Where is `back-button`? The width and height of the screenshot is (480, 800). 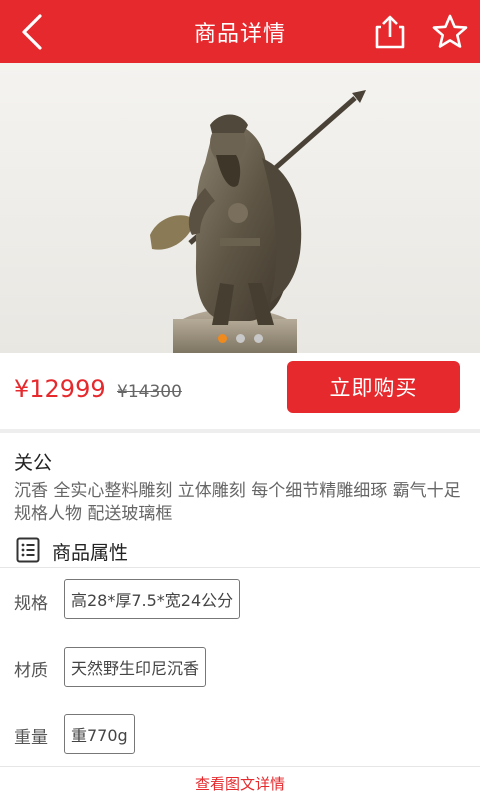
back-button is located at coordinates (32, 32).